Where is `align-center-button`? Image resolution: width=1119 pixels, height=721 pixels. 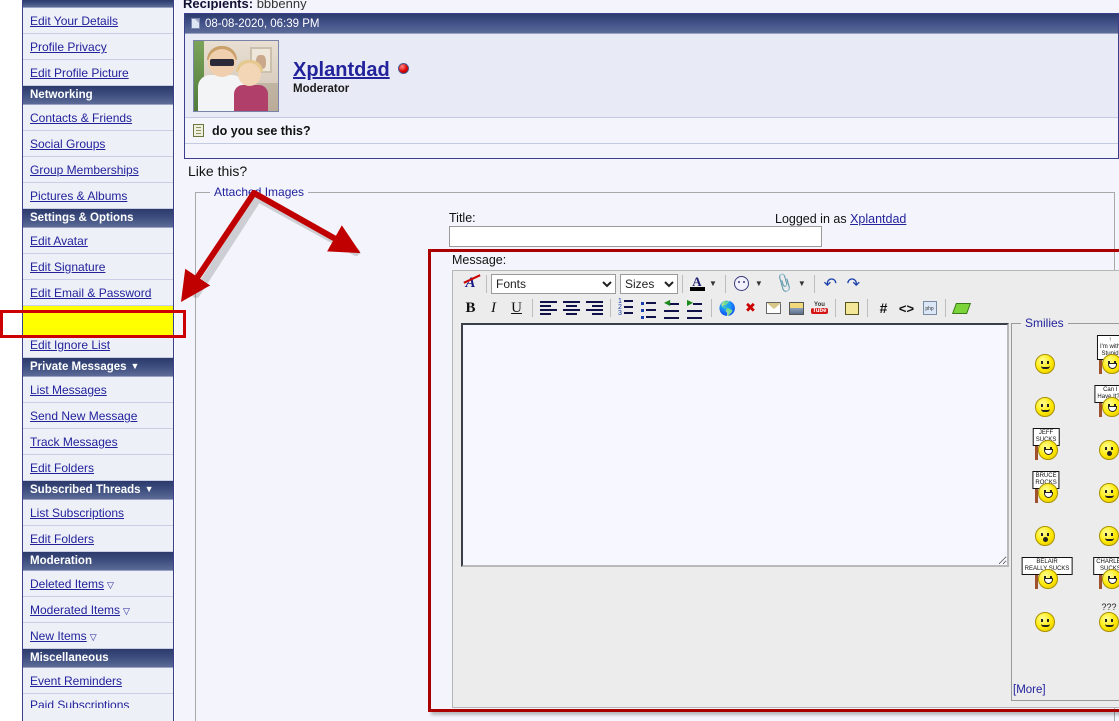
align-center-button is located at coordinates (571, 308).